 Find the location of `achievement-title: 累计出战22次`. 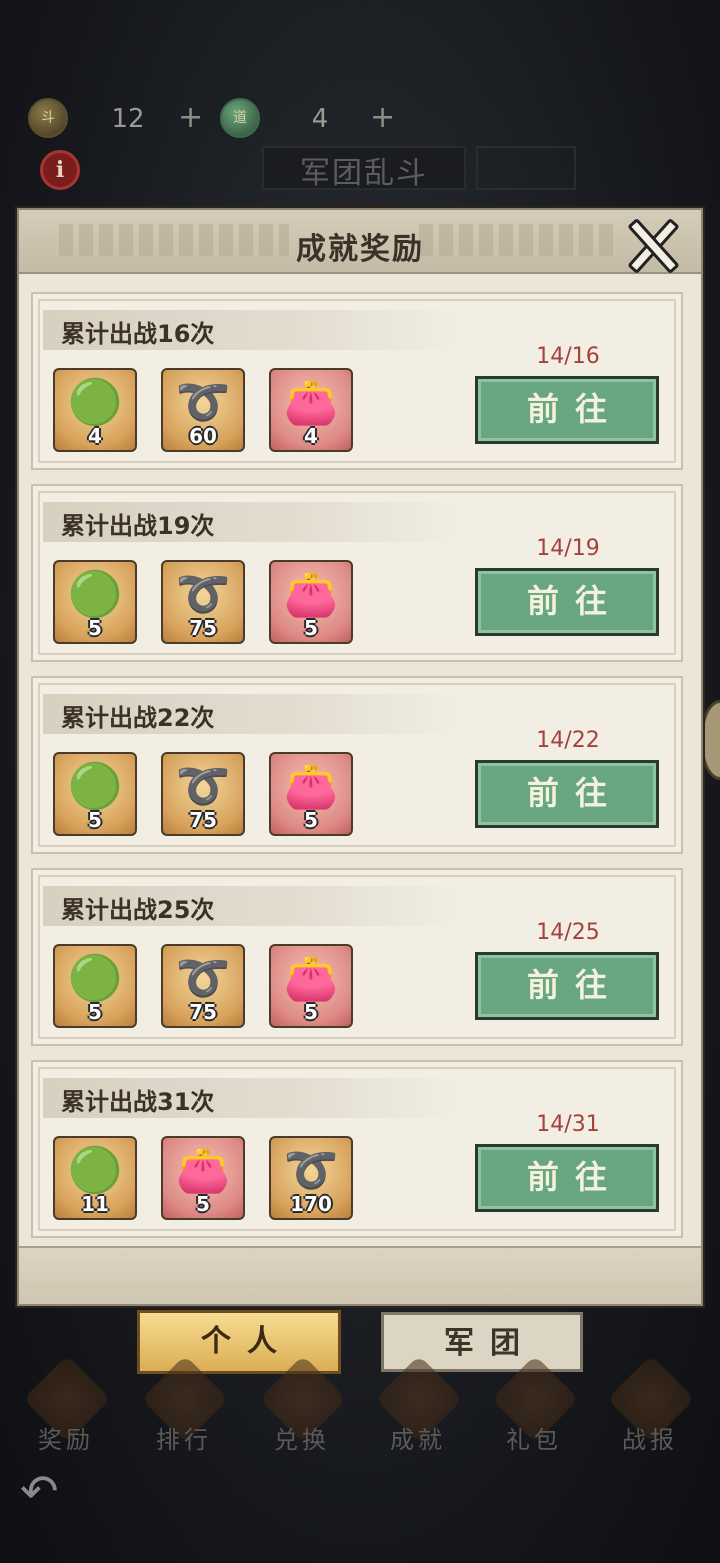

achievement-title: 累计出战22次 is located at coordinates (138, 718).